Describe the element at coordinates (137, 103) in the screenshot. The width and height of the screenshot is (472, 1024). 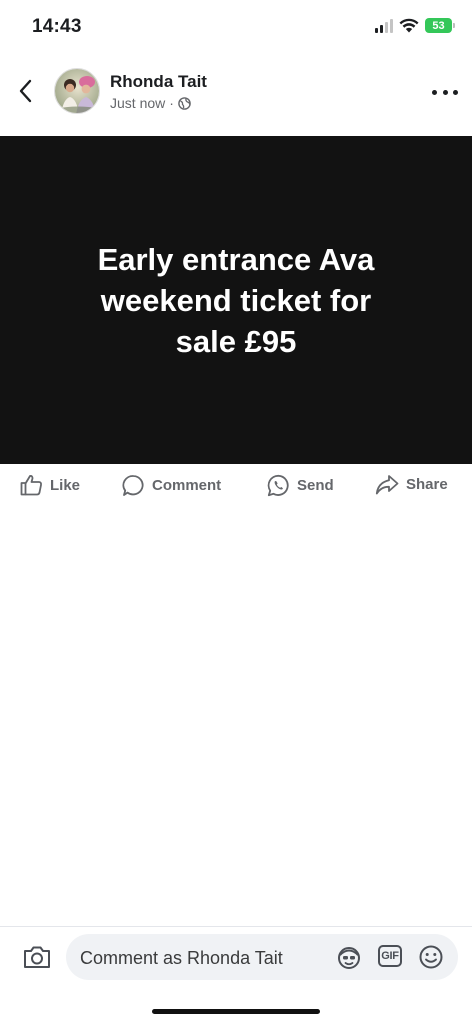
I see `post-timestamp: Just now` at that location.